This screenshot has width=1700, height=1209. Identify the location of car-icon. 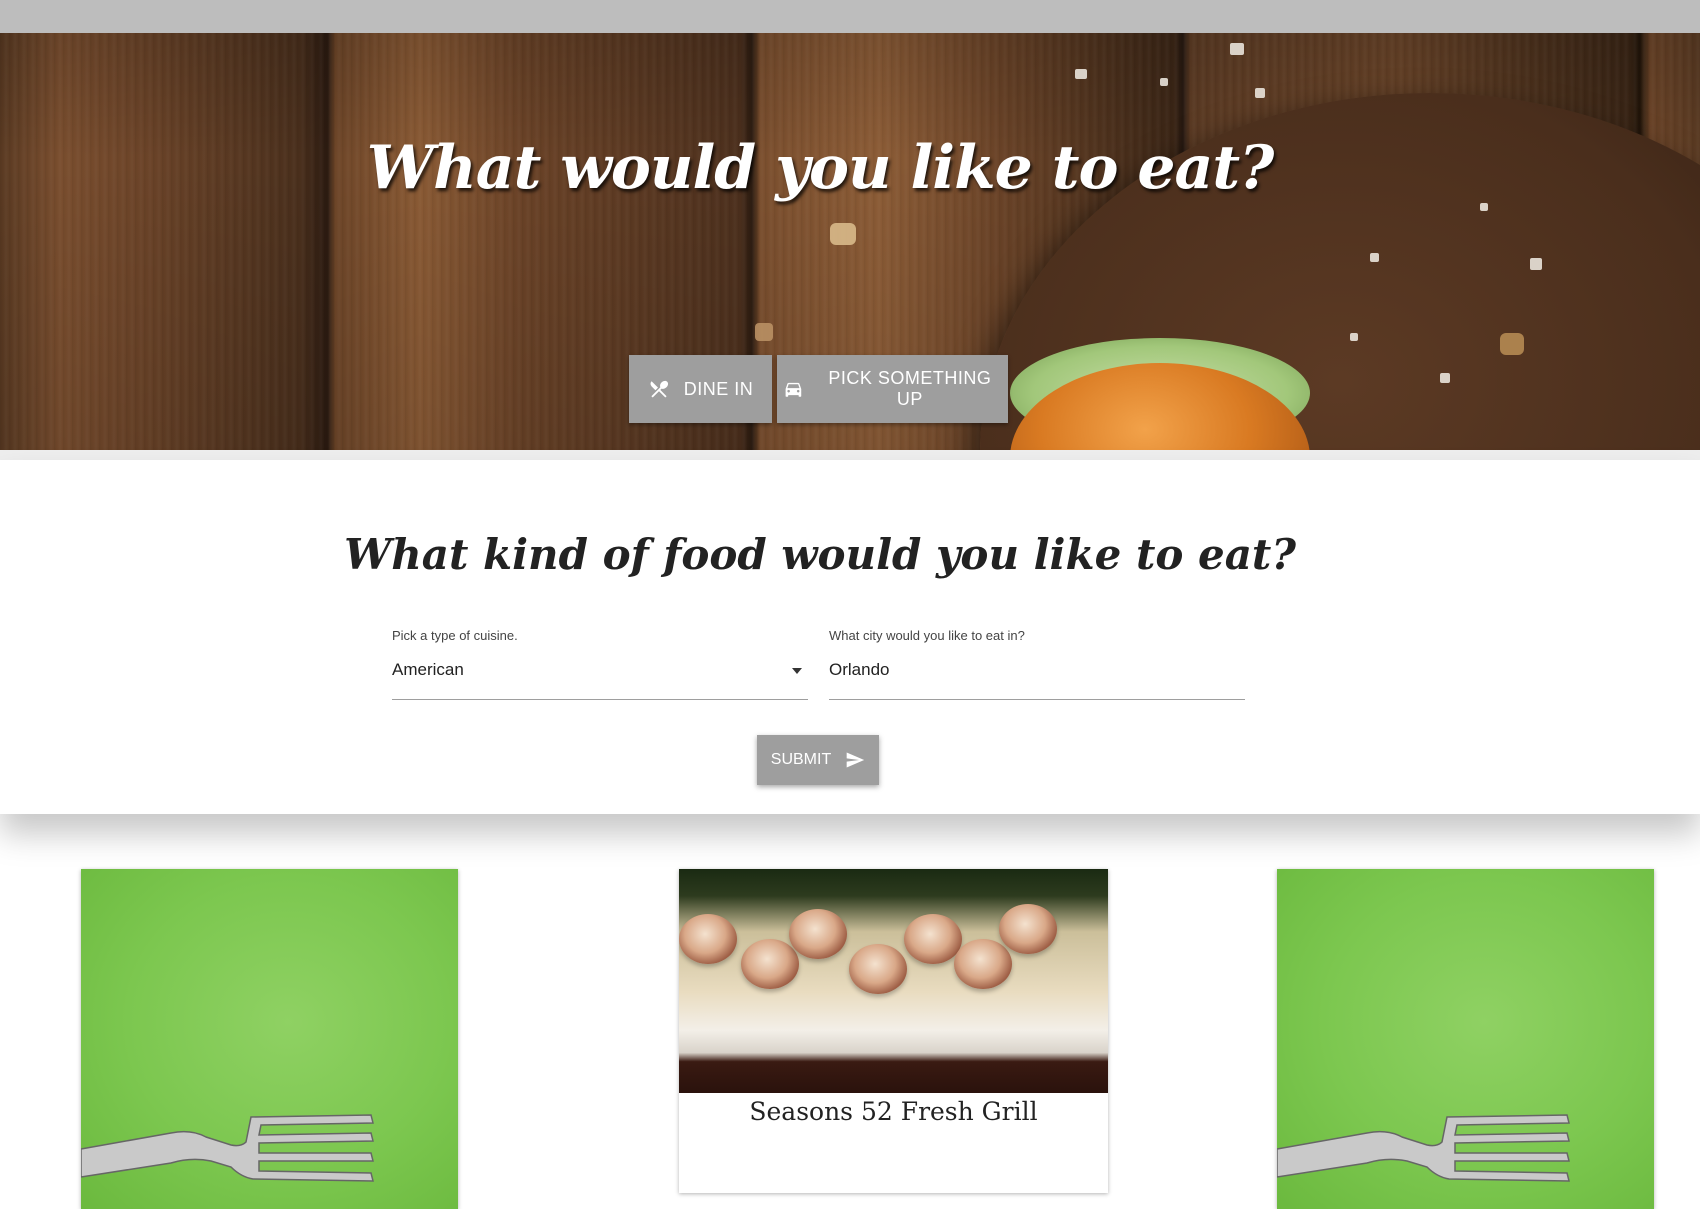
(793, 389).